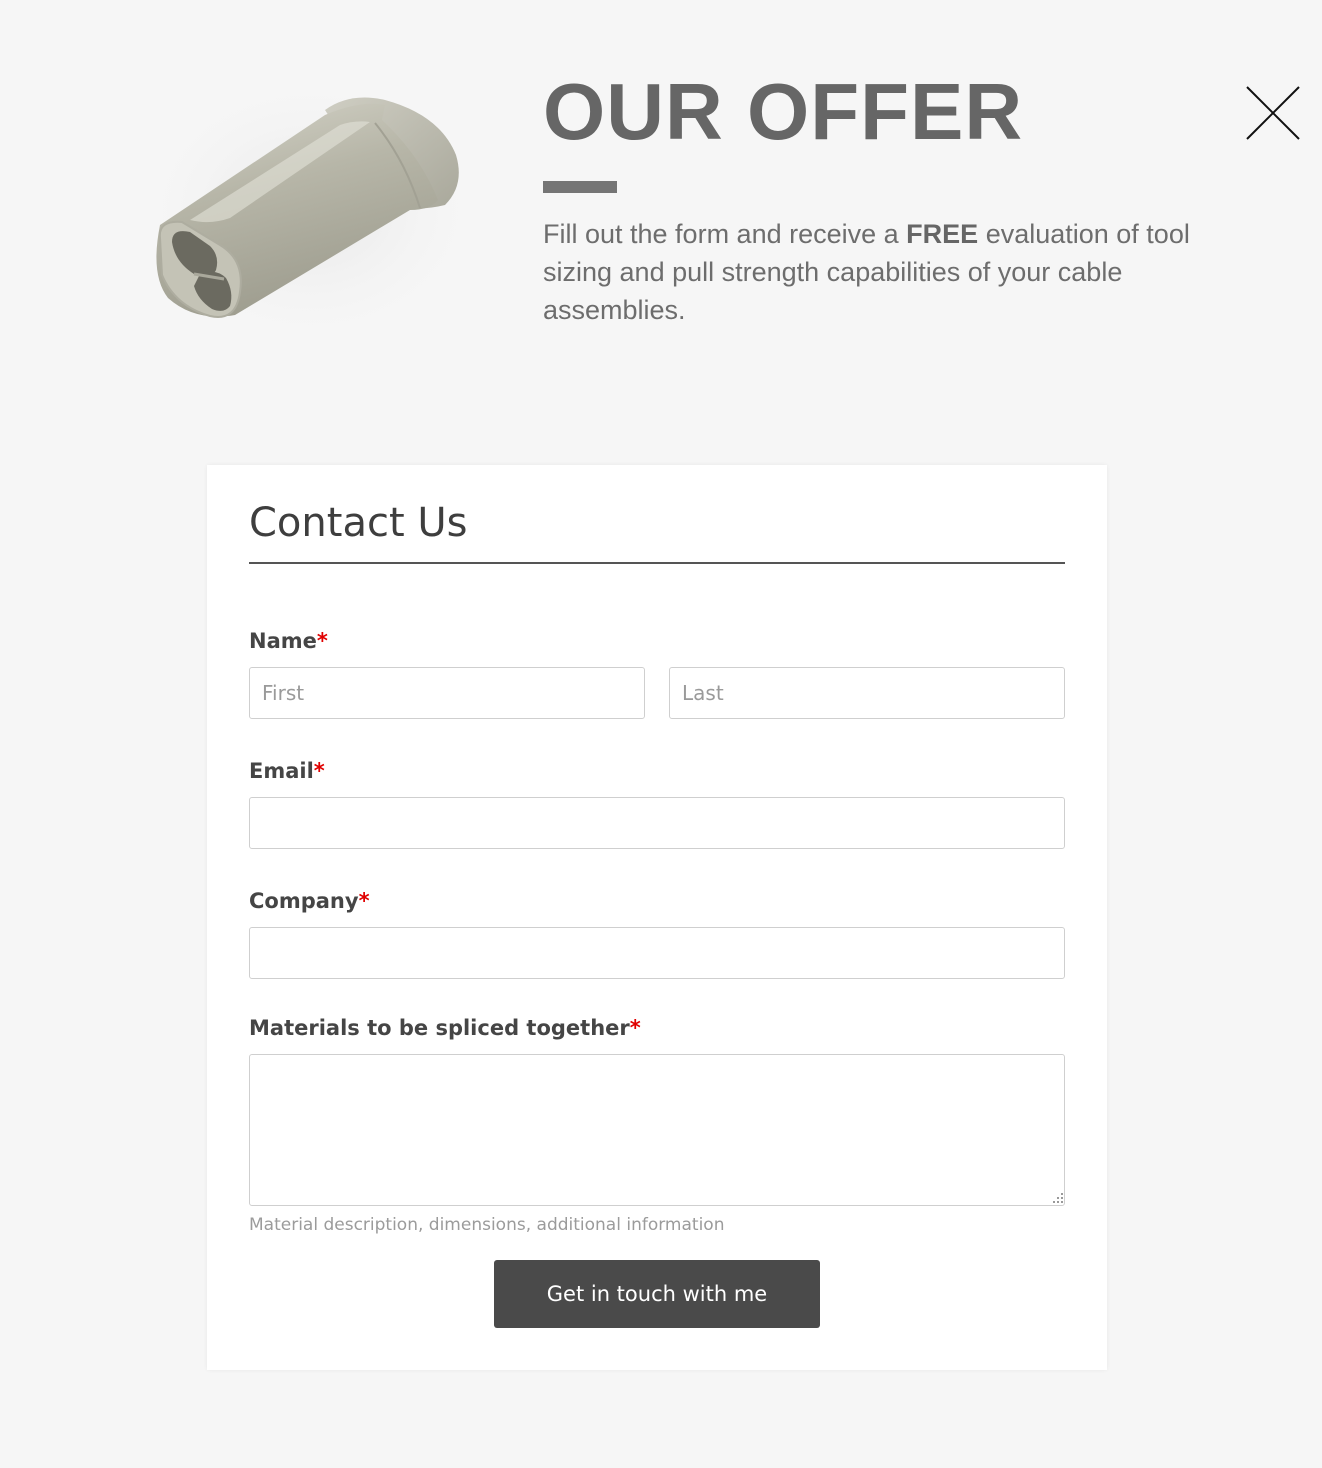  I want to click on splice-sleeve-image, so click(310, 210).